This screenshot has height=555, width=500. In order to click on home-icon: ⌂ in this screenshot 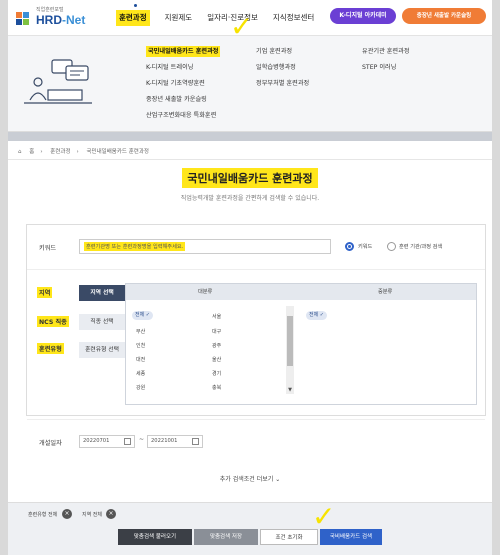, I will do `click(20, 152)`.